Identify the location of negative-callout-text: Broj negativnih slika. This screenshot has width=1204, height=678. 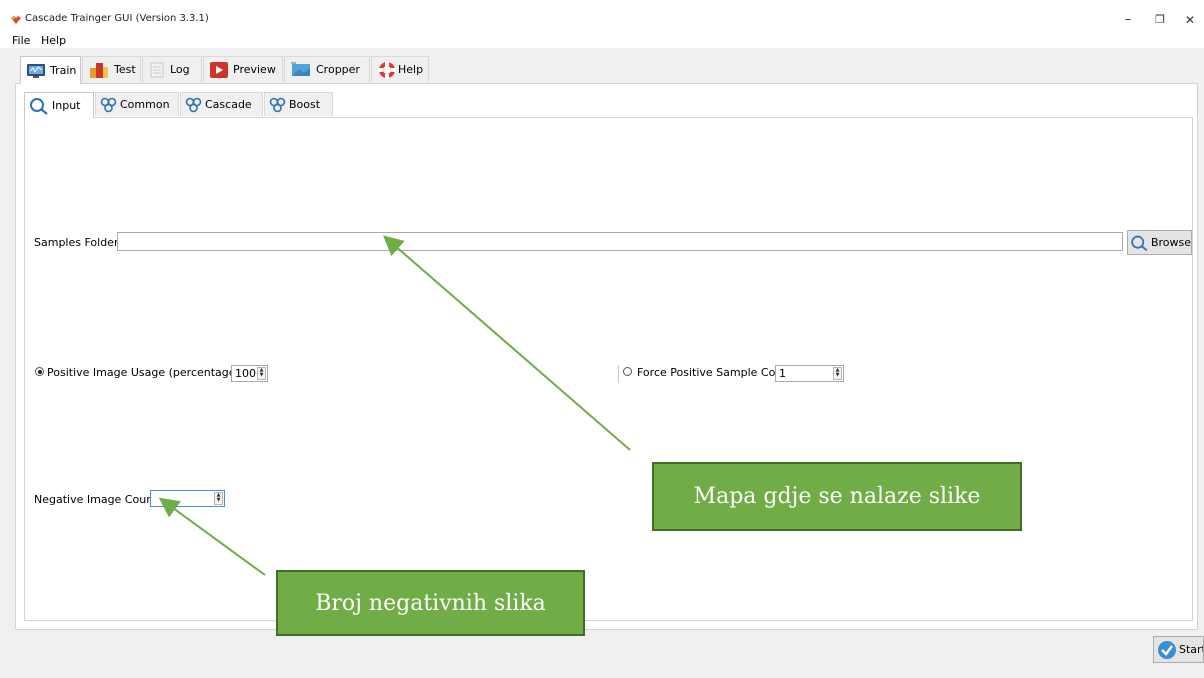
(430, 603).